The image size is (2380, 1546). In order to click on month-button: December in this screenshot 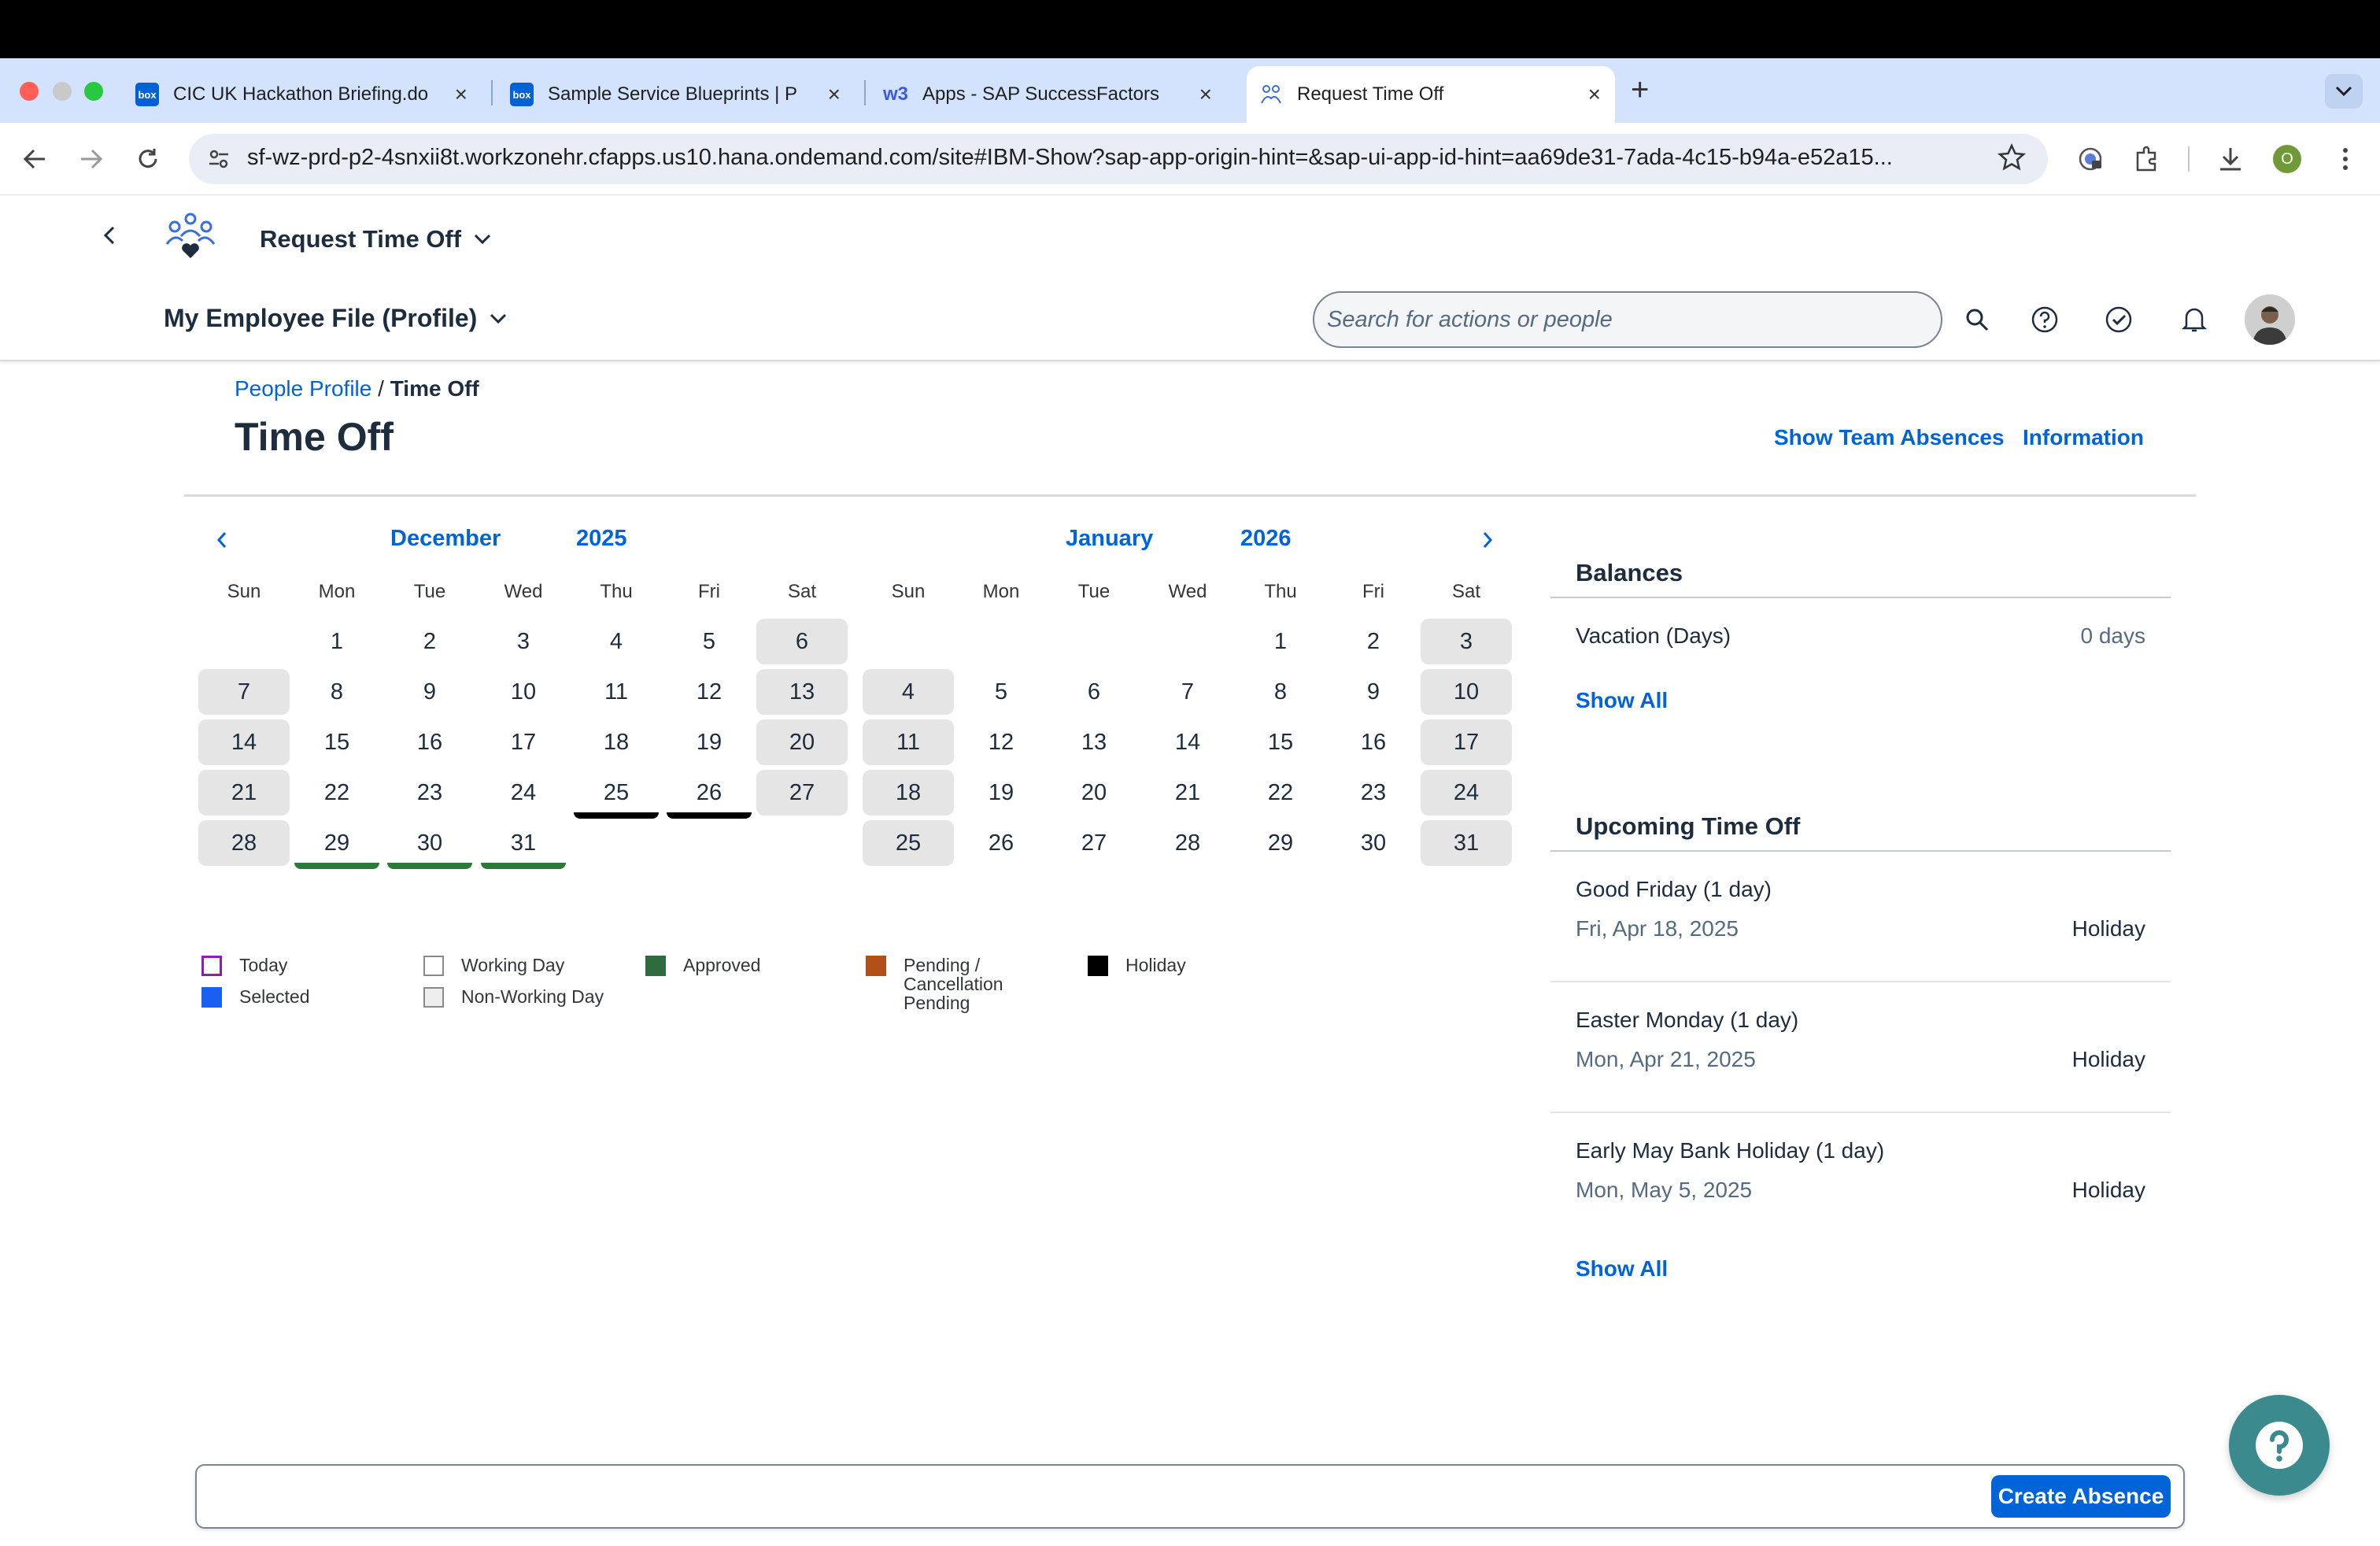, I will do `click(445, 539)`.